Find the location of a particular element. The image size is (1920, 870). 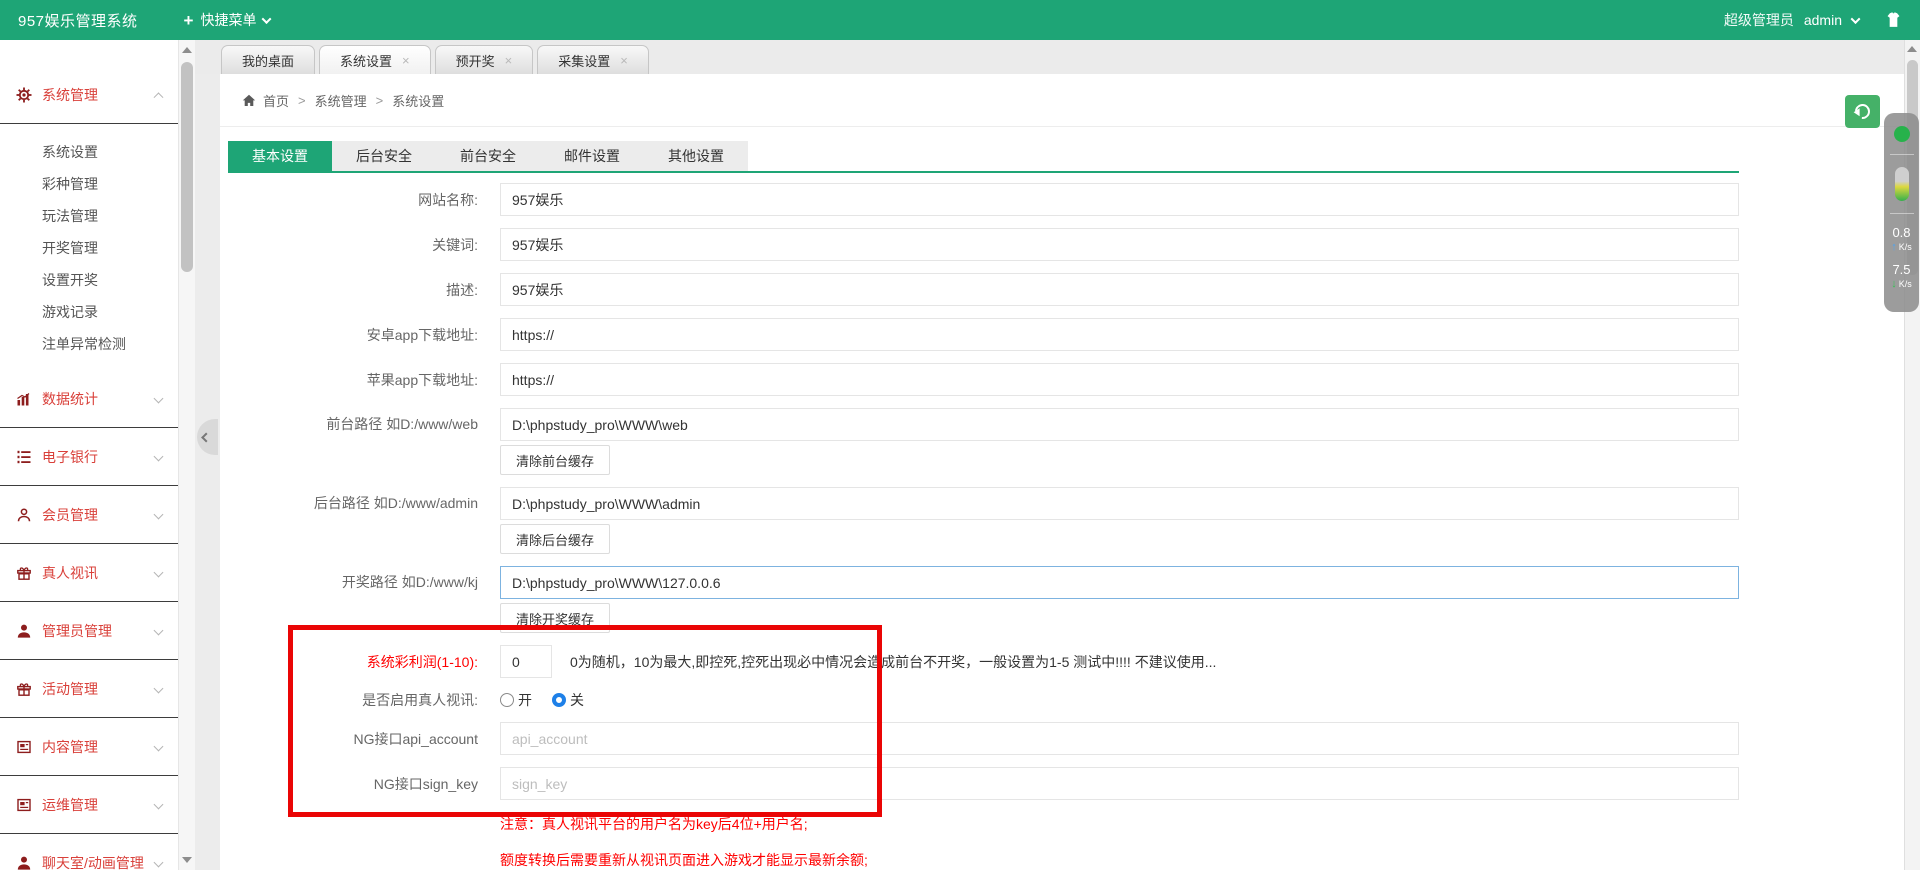

clear-admin-cache-button: 清除后台缓存 is located at coordinates (555, 539).